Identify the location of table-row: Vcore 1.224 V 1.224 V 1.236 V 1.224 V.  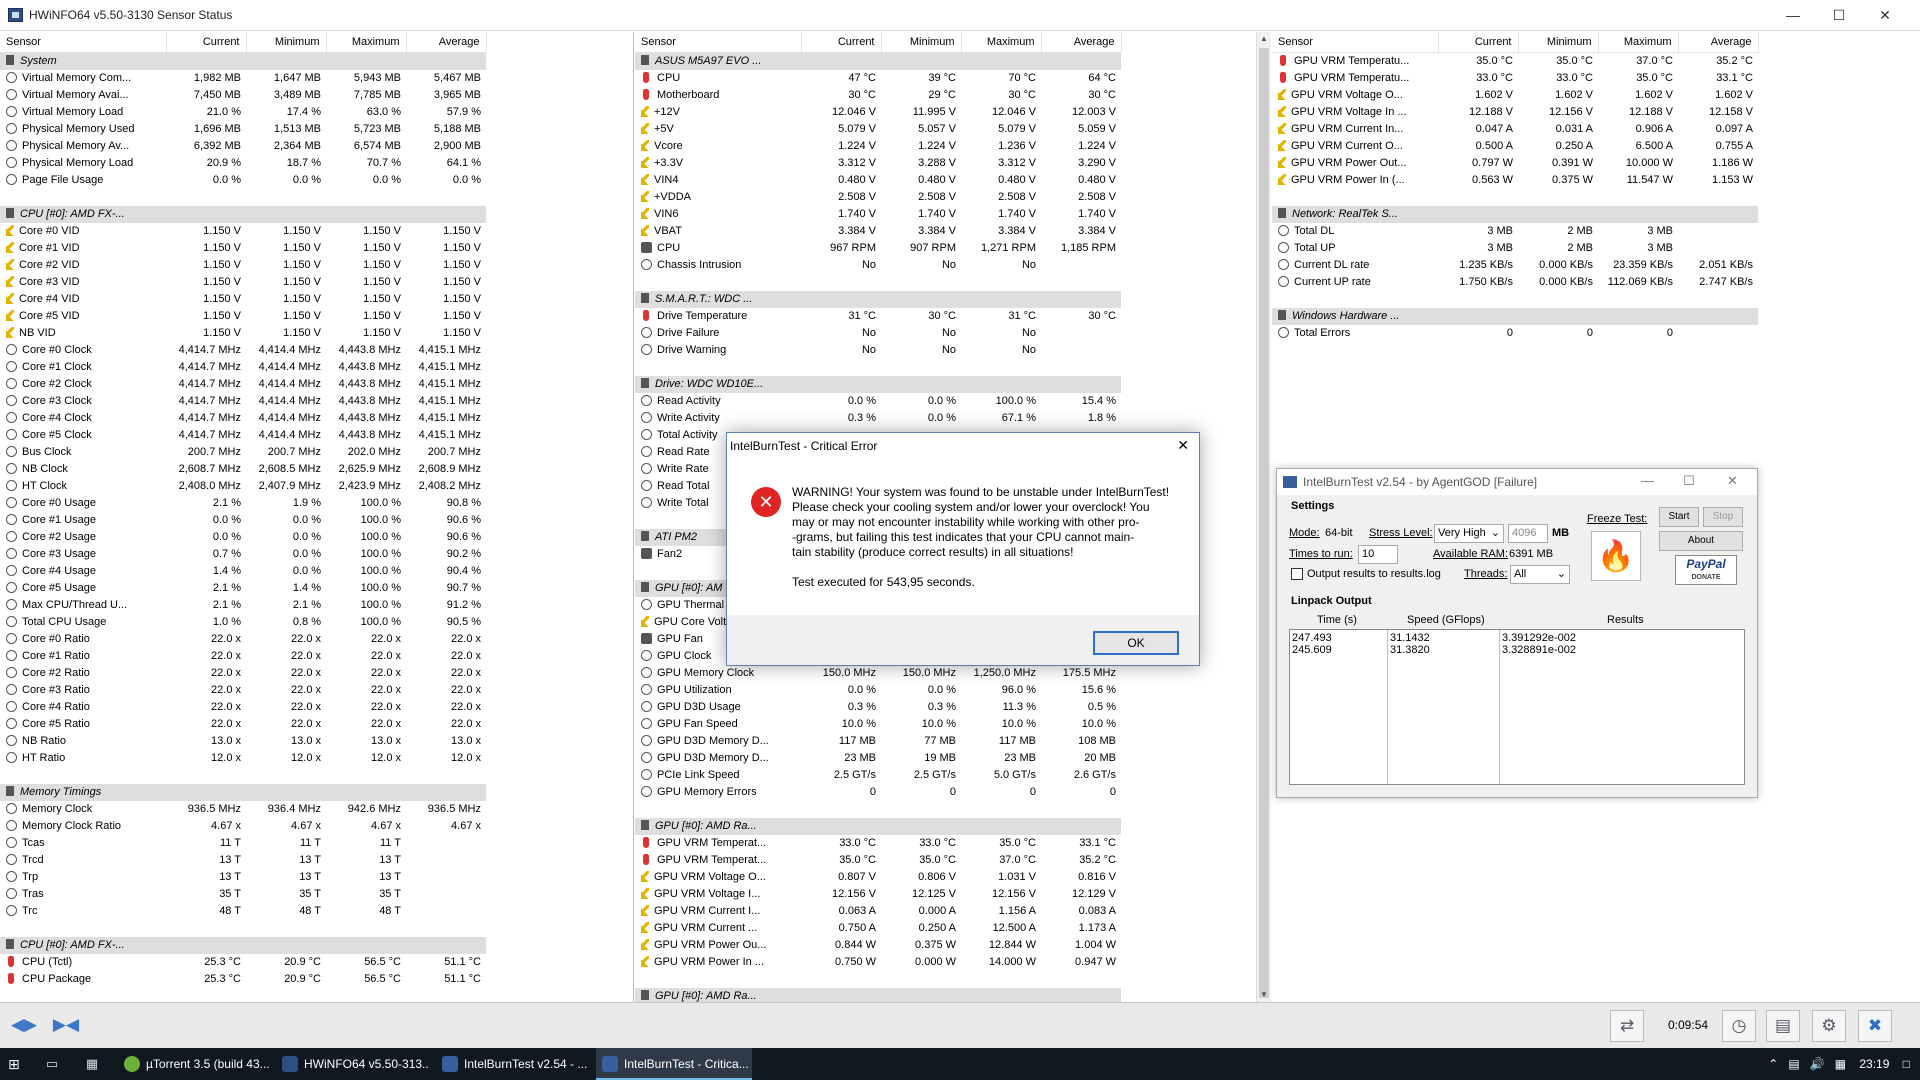
(878, 146).